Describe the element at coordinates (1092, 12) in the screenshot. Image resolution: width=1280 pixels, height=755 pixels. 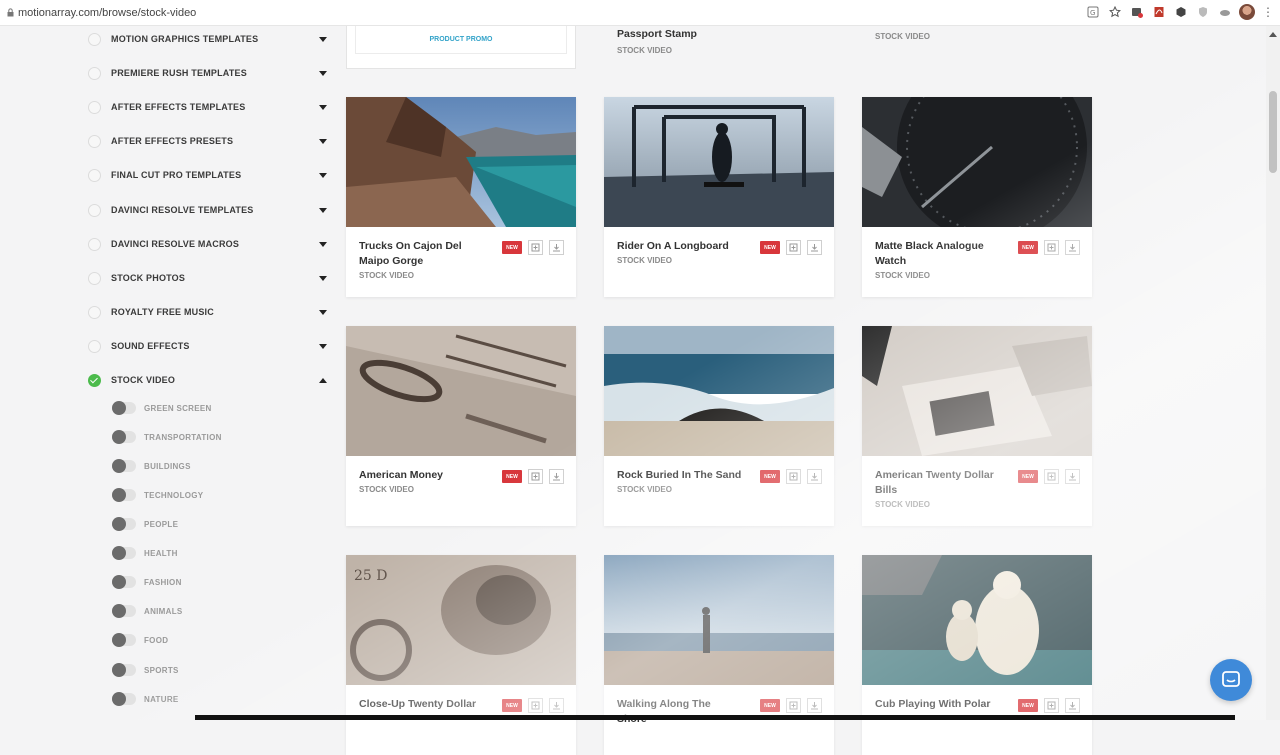
I see `translate-icon: G` at that location.